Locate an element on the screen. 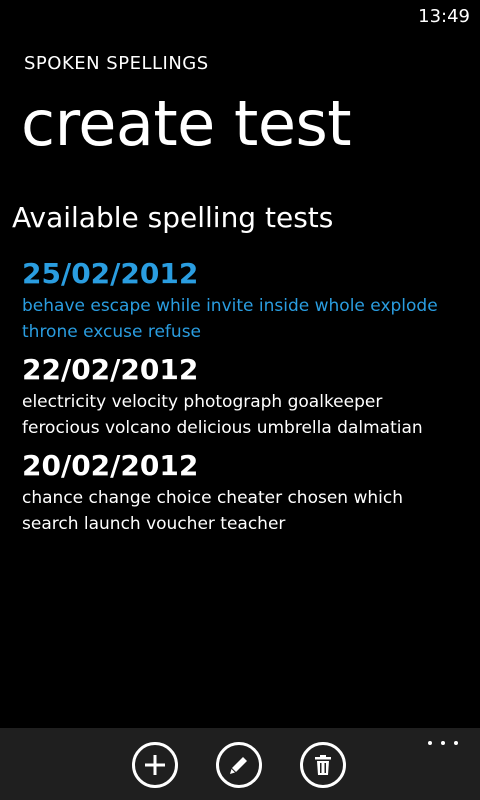 This screenshot has height=800, width=480. section-heading: Available spelling tests is located at coordinates (173, 217).